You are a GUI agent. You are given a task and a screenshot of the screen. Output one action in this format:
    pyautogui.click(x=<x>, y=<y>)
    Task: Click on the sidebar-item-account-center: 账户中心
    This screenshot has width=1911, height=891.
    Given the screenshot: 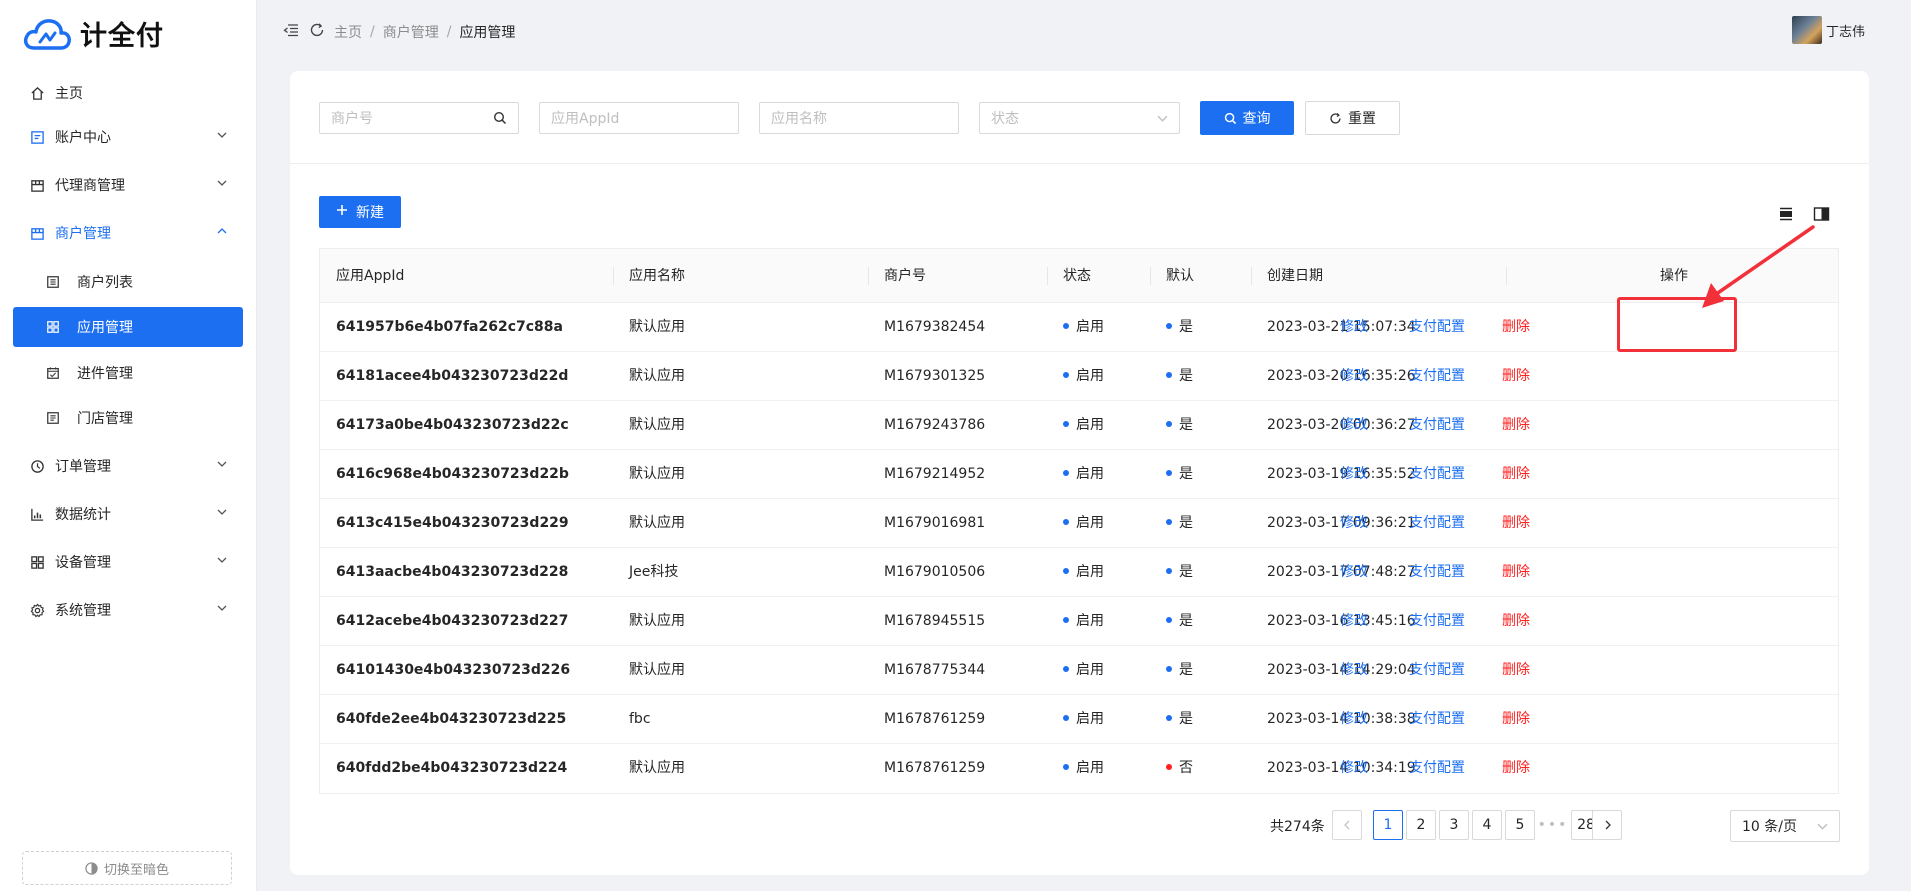 What is the action you would take?
    pyautogui.click(x=128, y=137)
    